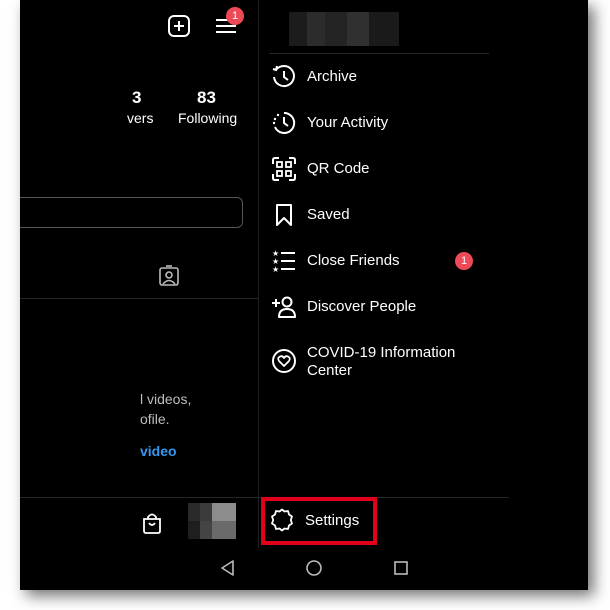  I want to click on menu-item-label: Your Activity, so click(348, 122).